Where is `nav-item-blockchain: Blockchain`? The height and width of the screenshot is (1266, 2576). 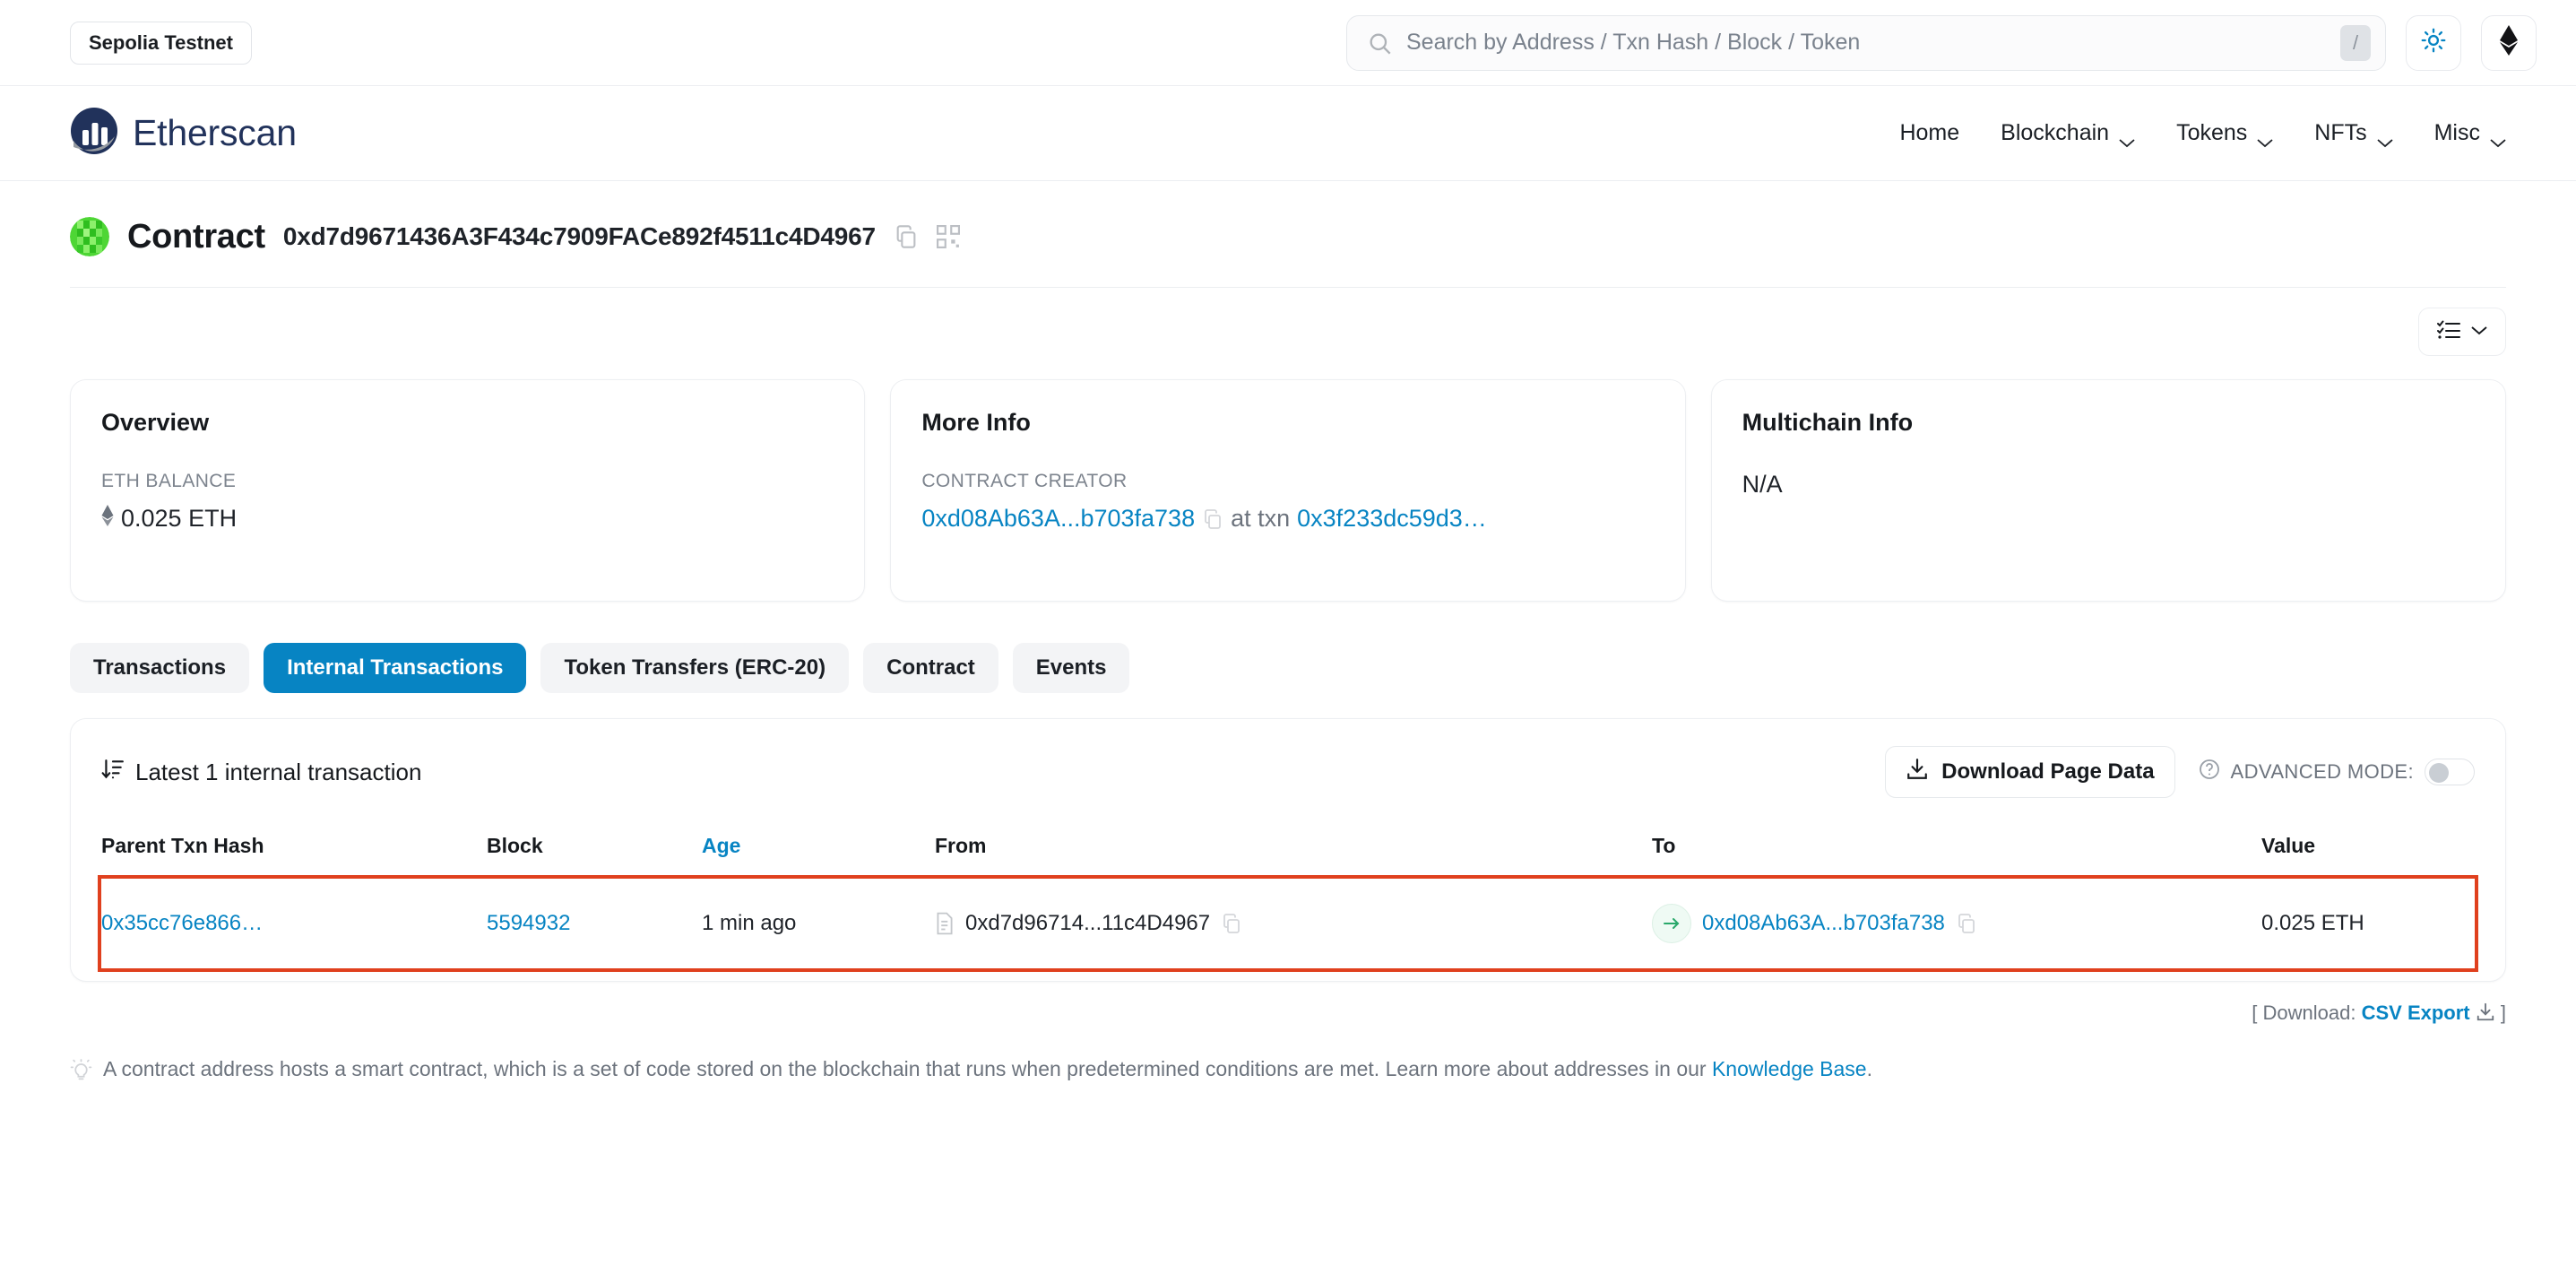
nav-item-blockchain: Blockchain is located at coordinates (2068, 134).